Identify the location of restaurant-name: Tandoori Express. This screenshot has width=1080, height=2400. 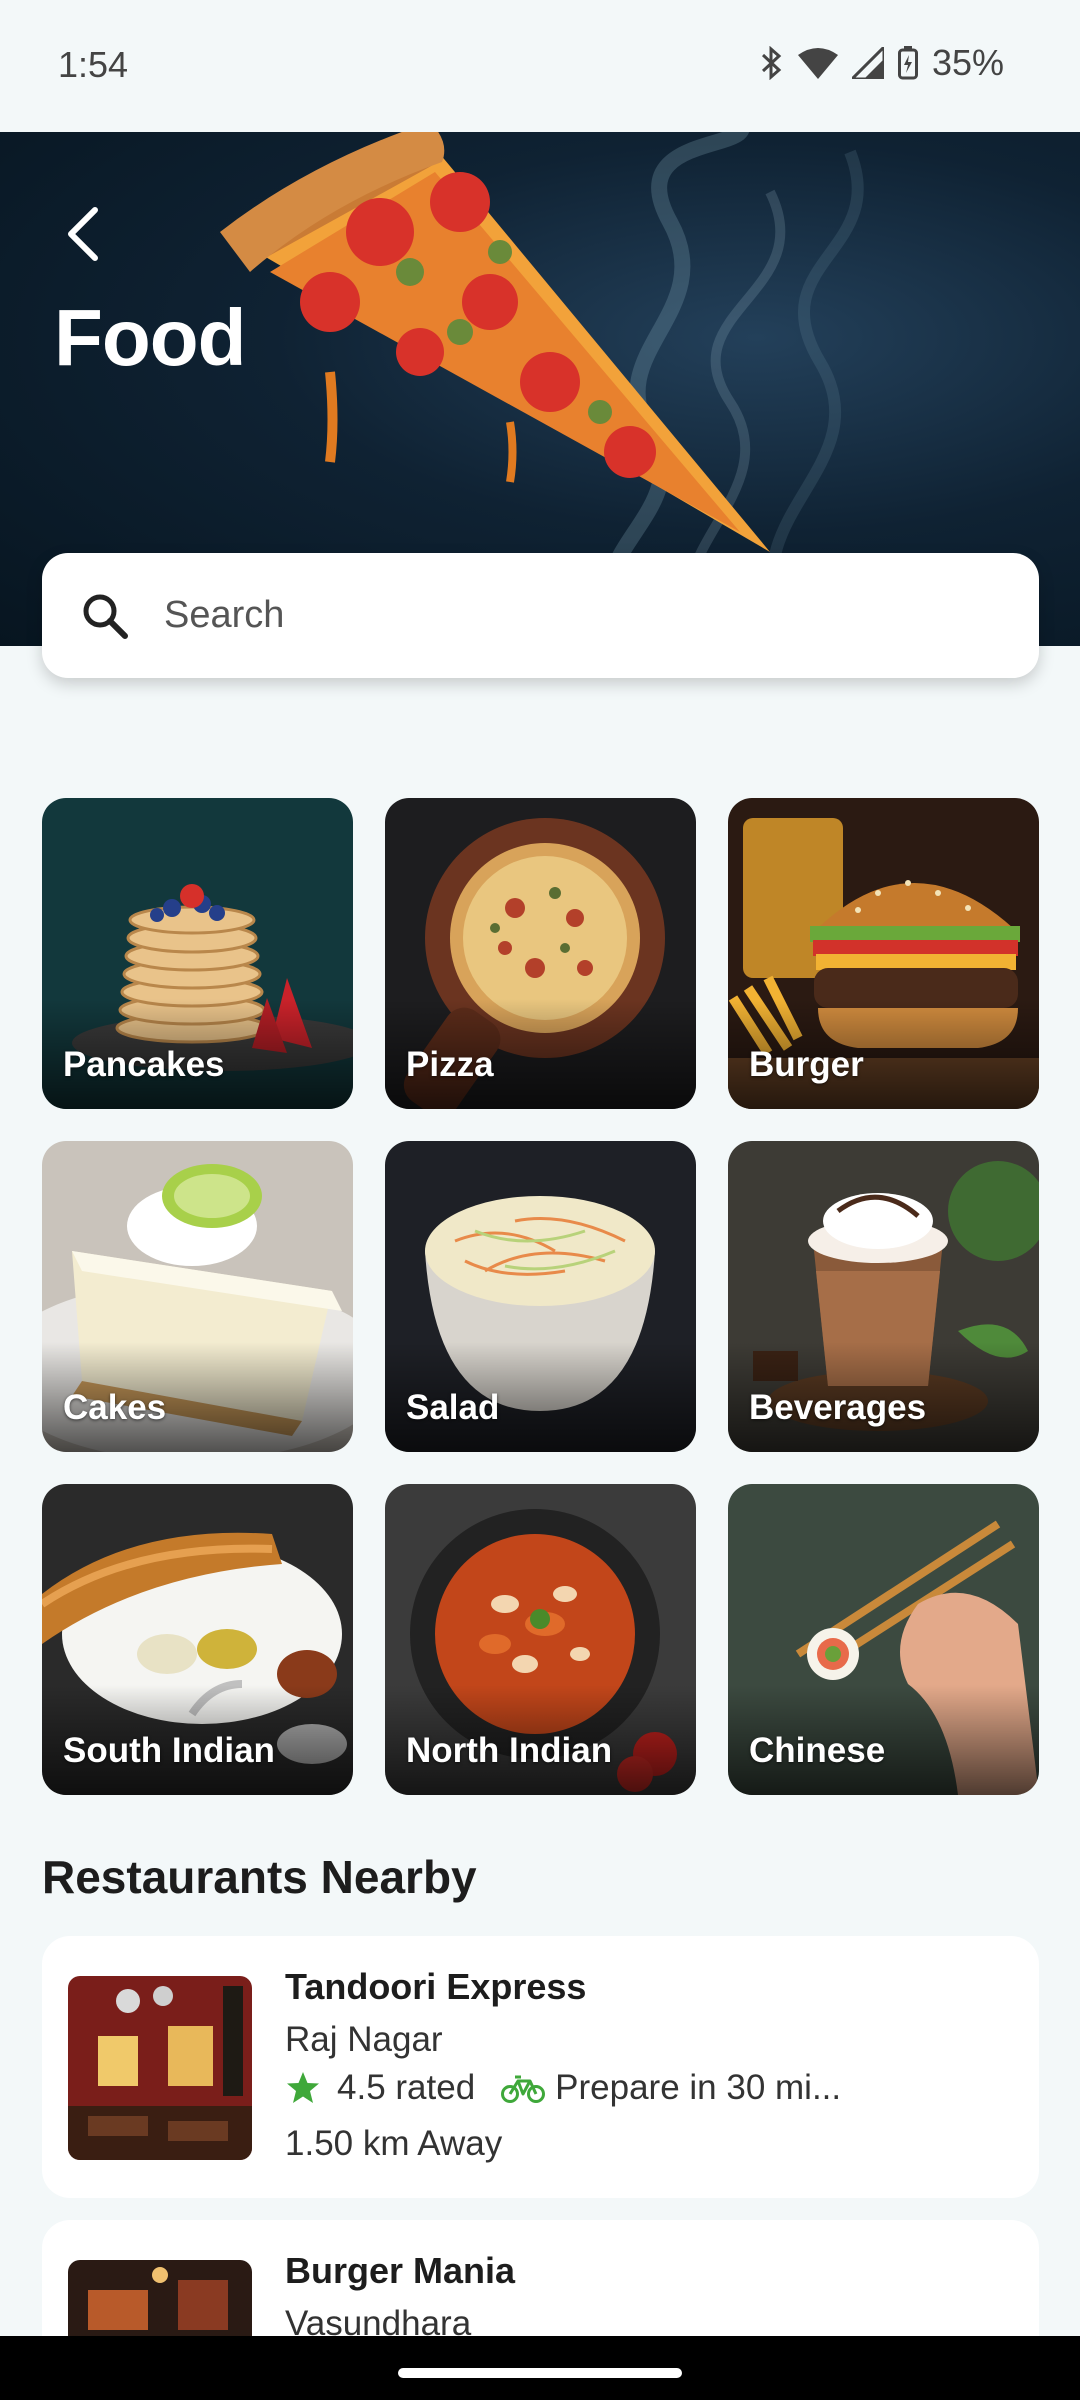
(436, 1986).